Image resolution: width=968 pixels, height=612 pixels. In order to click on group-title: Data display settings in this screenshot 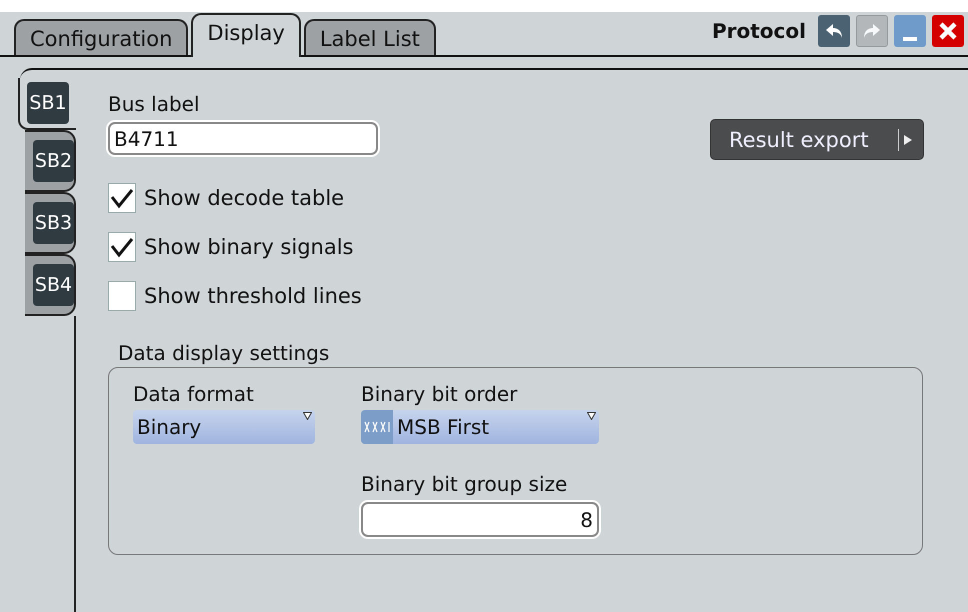, I will do `click(224, 353)`.